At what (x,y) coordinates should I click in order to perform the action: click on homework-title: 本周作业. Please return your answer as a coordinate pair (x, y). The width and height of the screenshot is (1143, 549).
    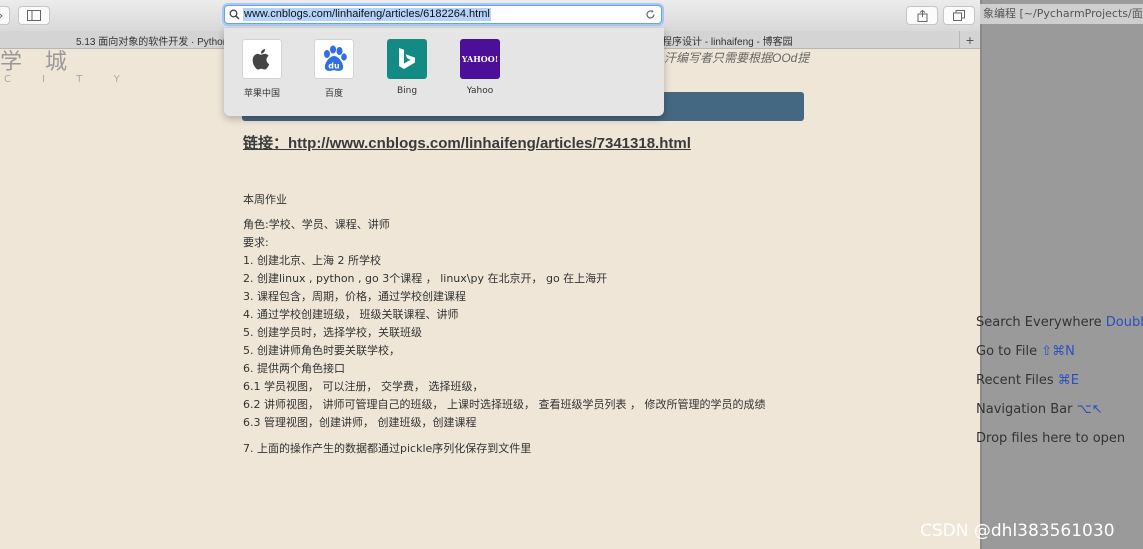
    Looking at the image, I should click on (265, 199).